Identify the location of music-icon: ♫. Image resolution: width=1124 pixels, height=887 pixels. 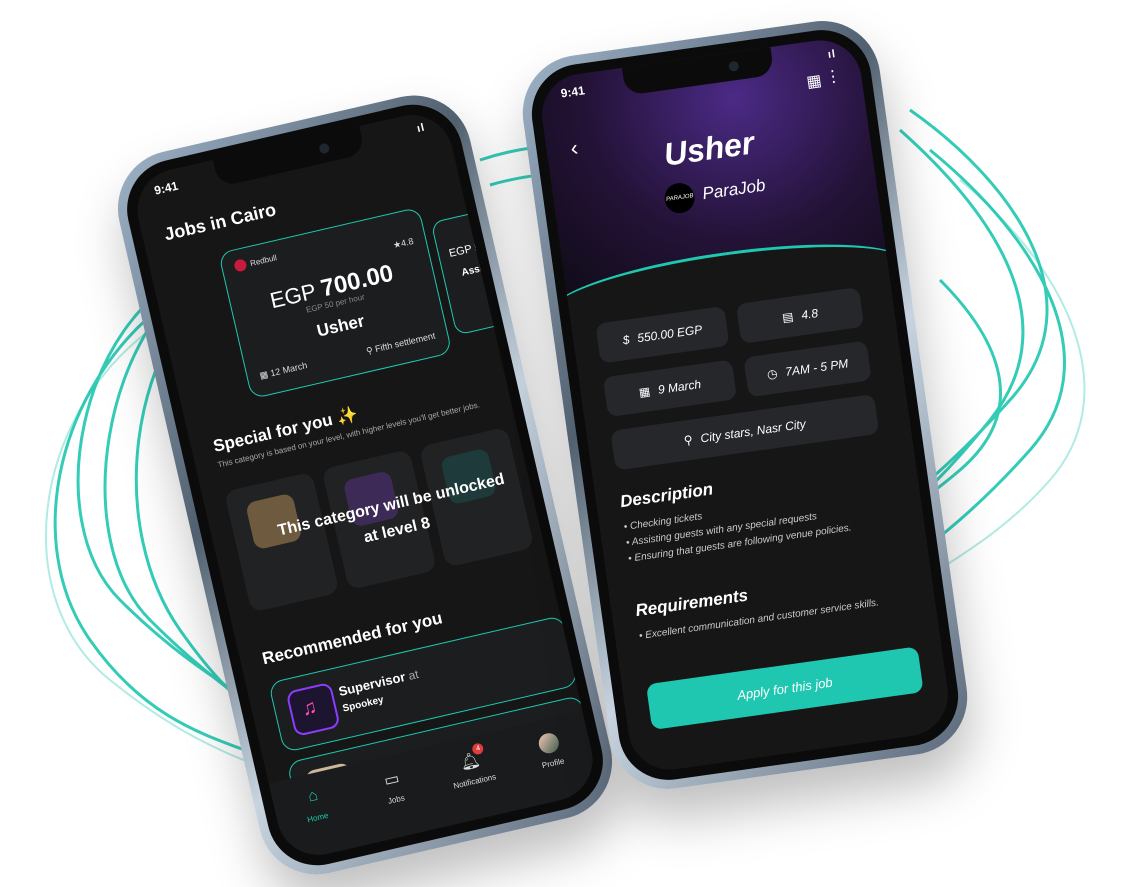
(313, 709).